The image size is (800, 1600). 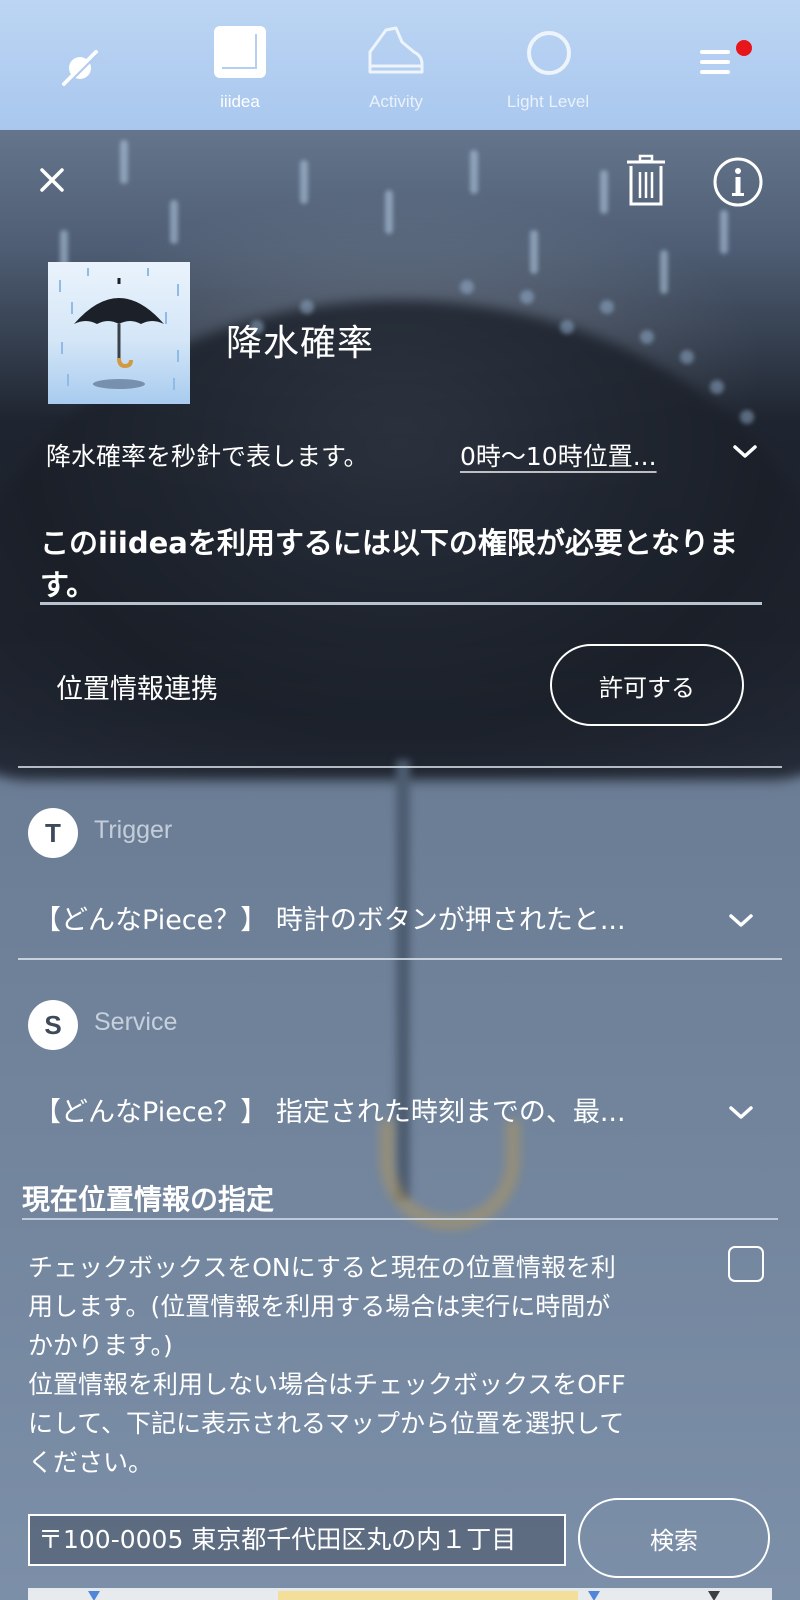 What do you see at coordinates (100, 1345) in the screenshot?
I see `location-description-line: かかります。)` at bounding box center [100, 1345].